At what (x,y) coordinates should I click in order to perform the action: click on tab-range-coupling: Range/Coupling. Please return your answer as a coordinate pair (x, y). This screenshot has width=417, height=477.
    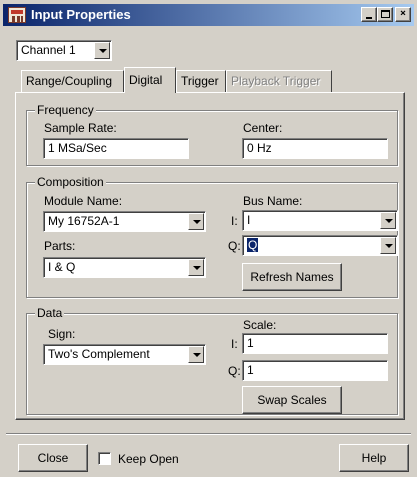
    Looking at the image, I should click on (72, 81).